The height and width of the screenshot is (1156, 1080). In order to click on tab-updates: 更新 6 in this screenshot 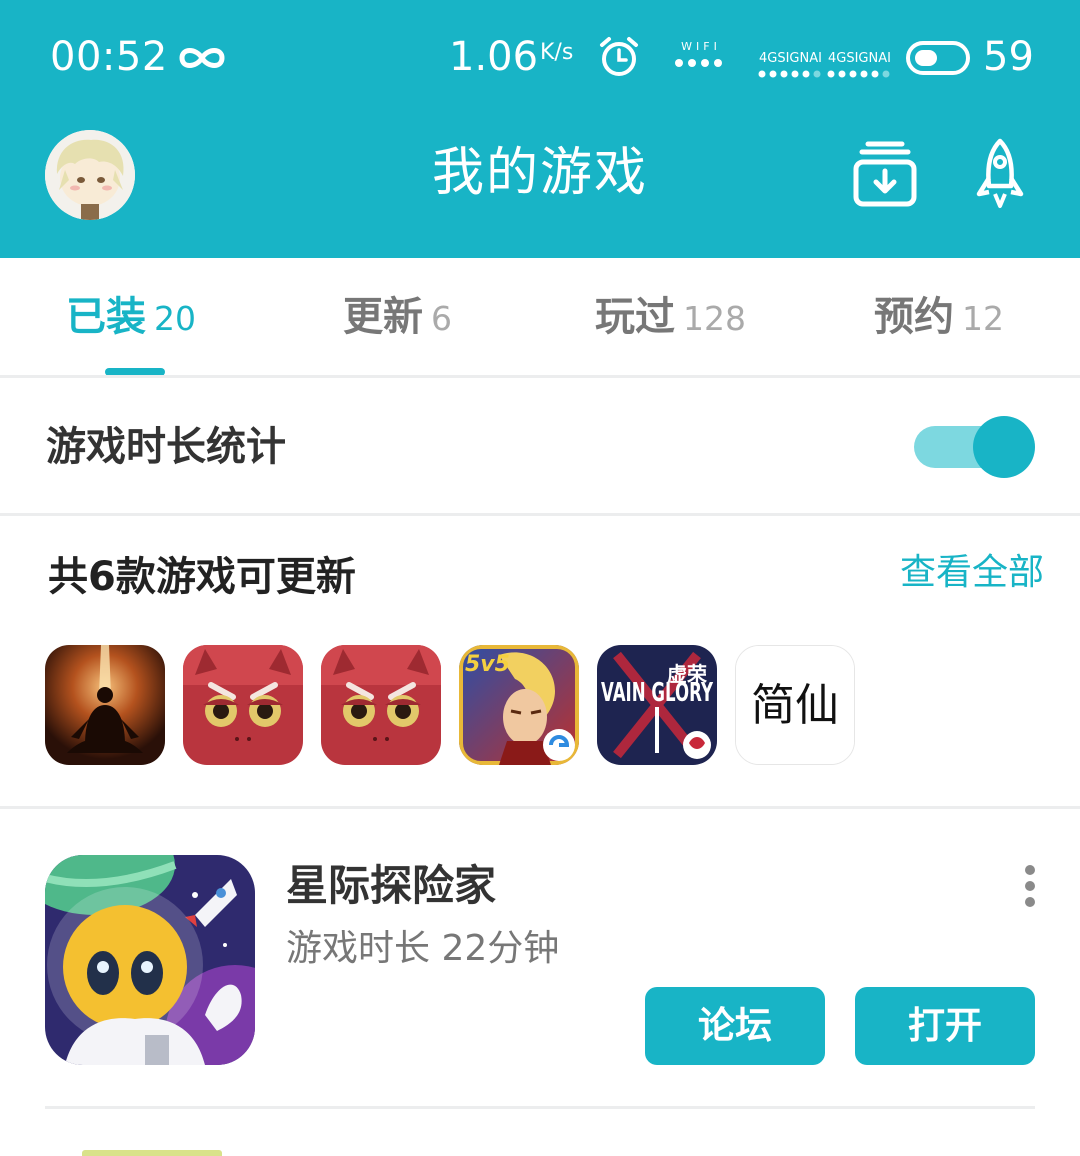, I will do `click(397, 317)`.